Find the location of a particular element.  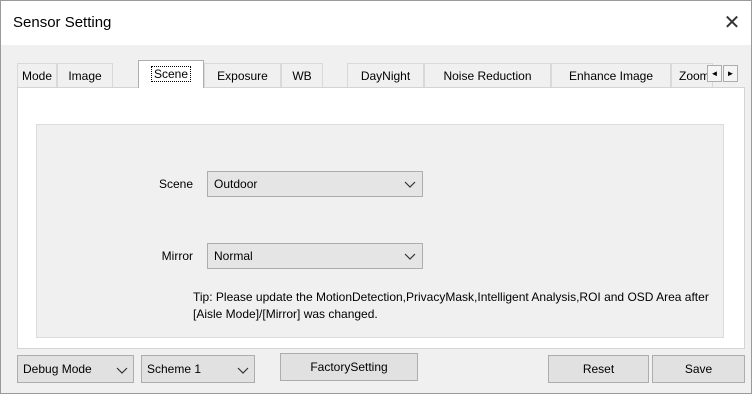

tab-noise-reduction: Noise Reduction is located at coordinates (487, 75).